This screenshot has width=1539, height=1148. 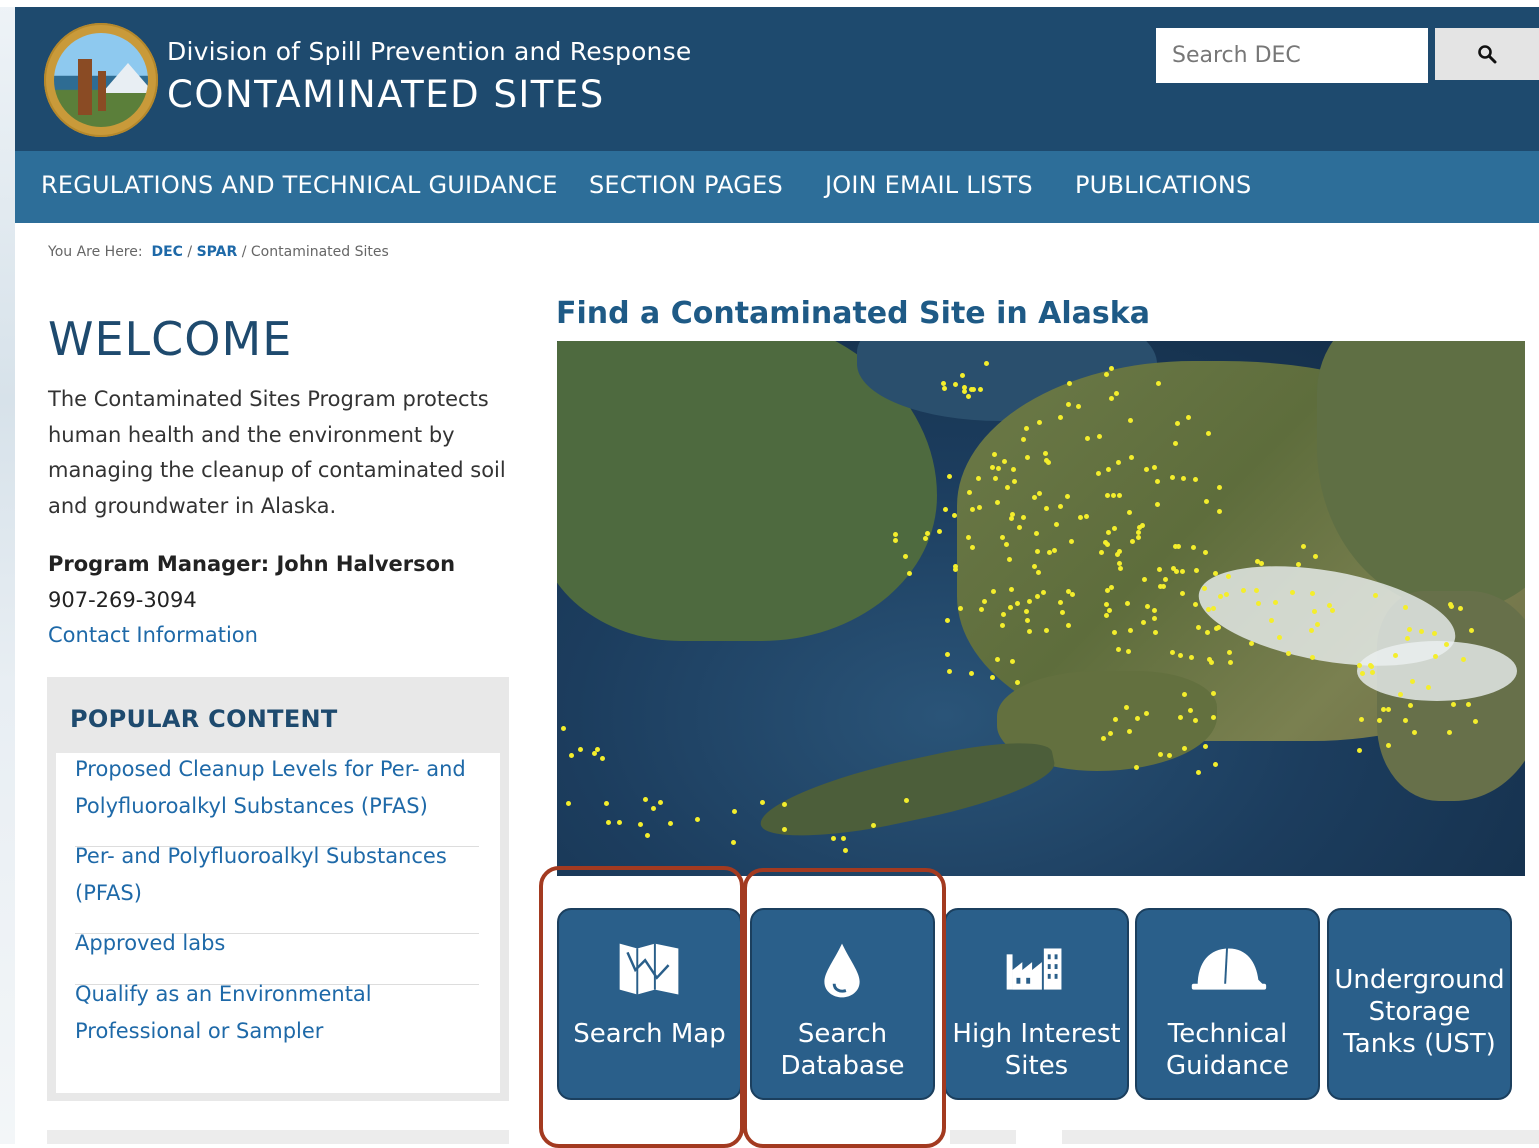 What do you see at coordinates (1227, 1004) in the screenshot?
I see `tile-technical-guidance: Technical Guidance` at bounding box center [1227, 1004].